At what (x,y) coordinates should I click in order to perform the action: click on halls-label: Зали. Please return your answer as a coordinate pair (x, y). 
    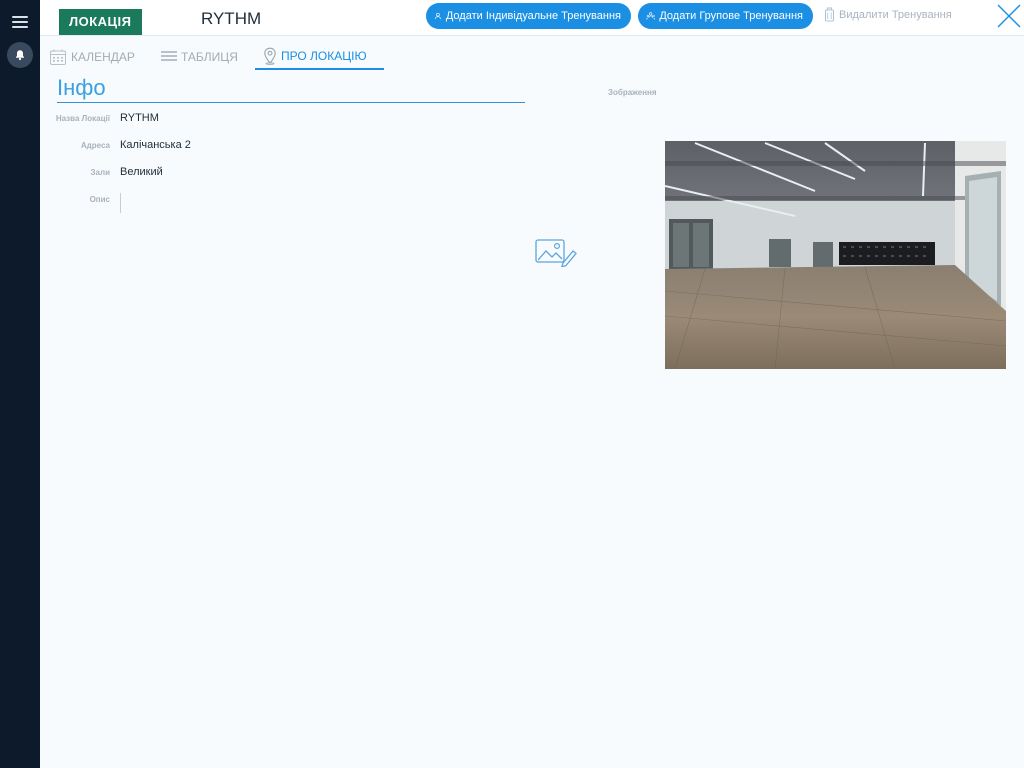
    Looking at the image, I should click on (100, 172).